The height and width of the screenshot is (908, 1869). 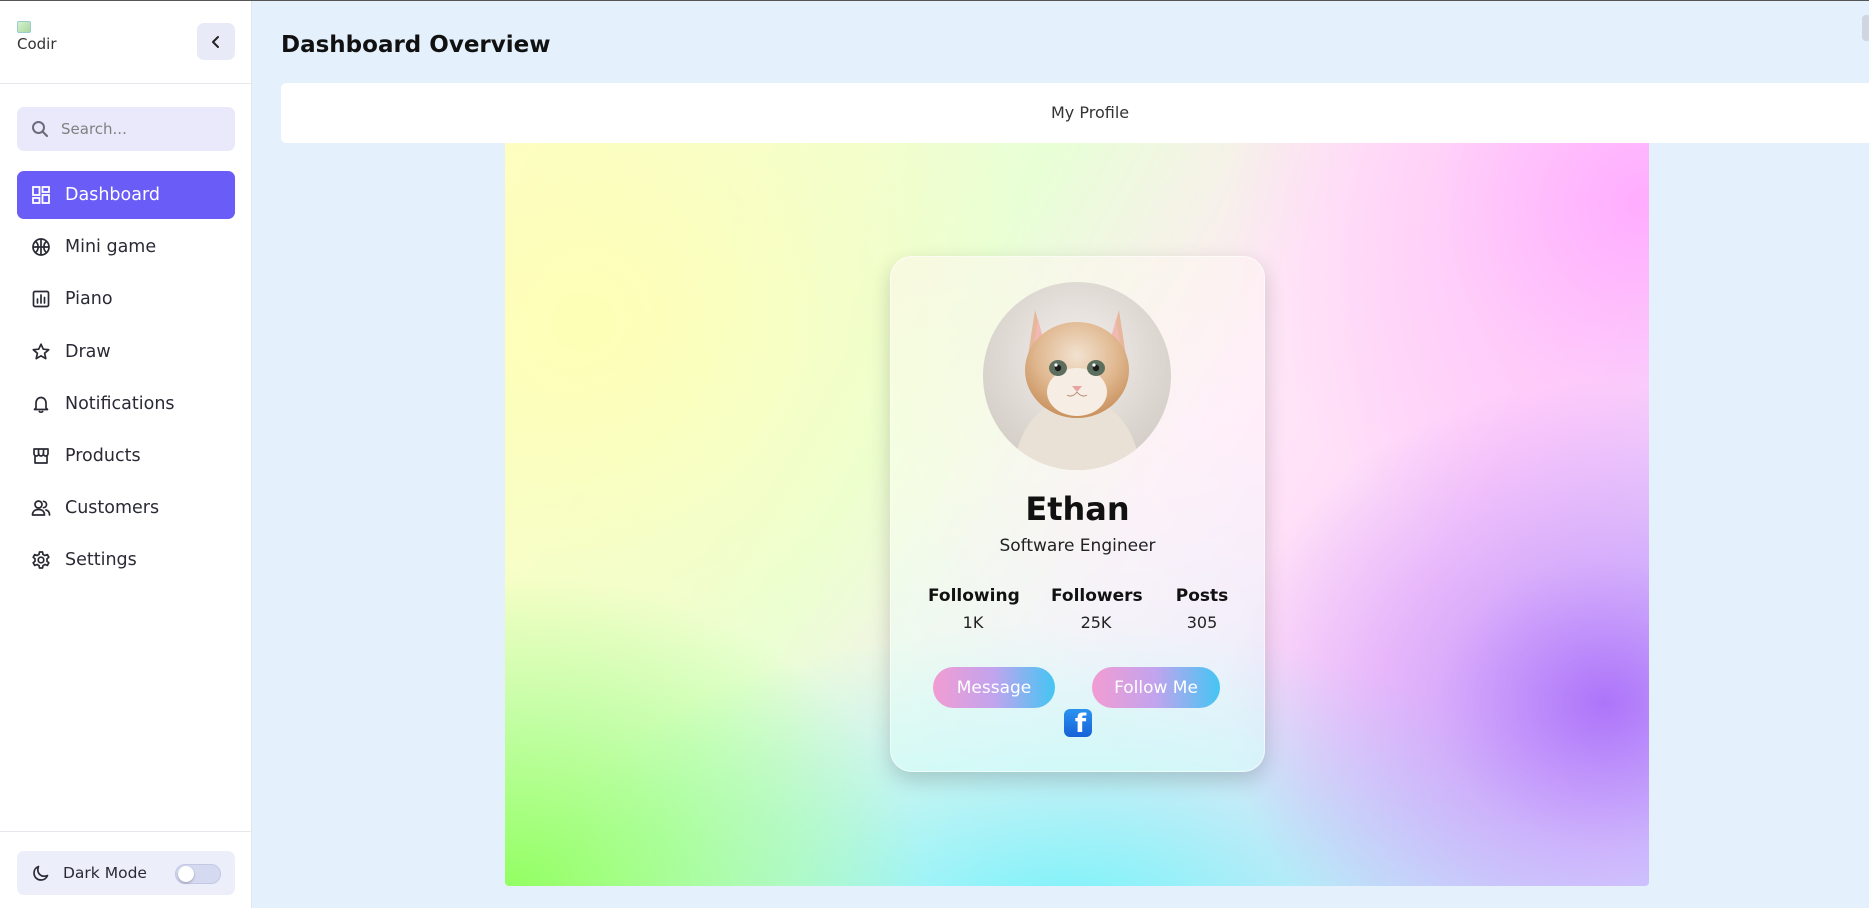 I want to click on collapse-sidebar-button, so click(x=216, y=41).